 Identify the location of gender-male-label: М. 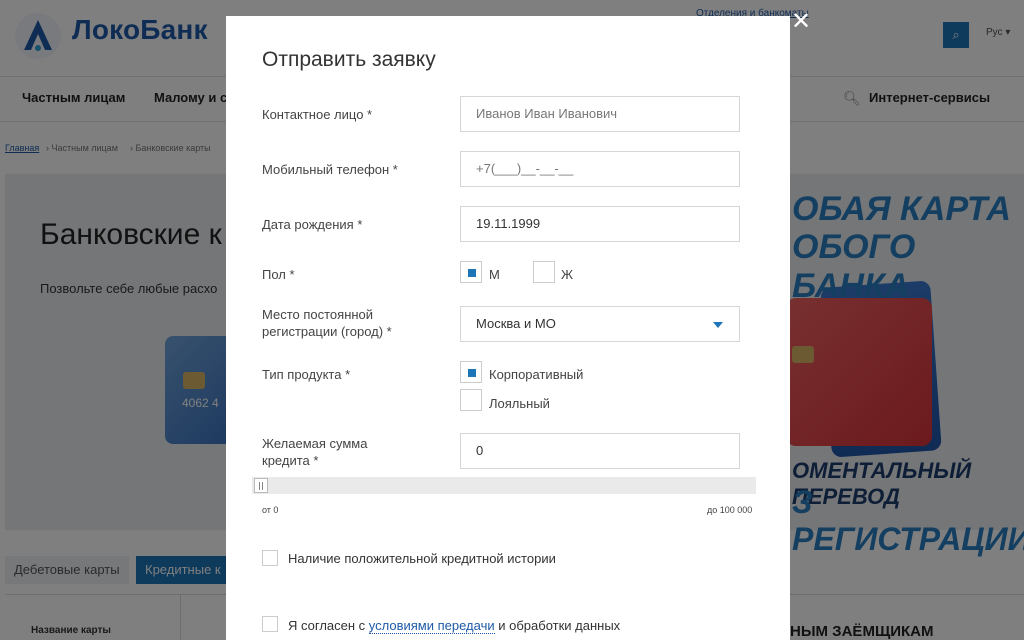
(494, 274).